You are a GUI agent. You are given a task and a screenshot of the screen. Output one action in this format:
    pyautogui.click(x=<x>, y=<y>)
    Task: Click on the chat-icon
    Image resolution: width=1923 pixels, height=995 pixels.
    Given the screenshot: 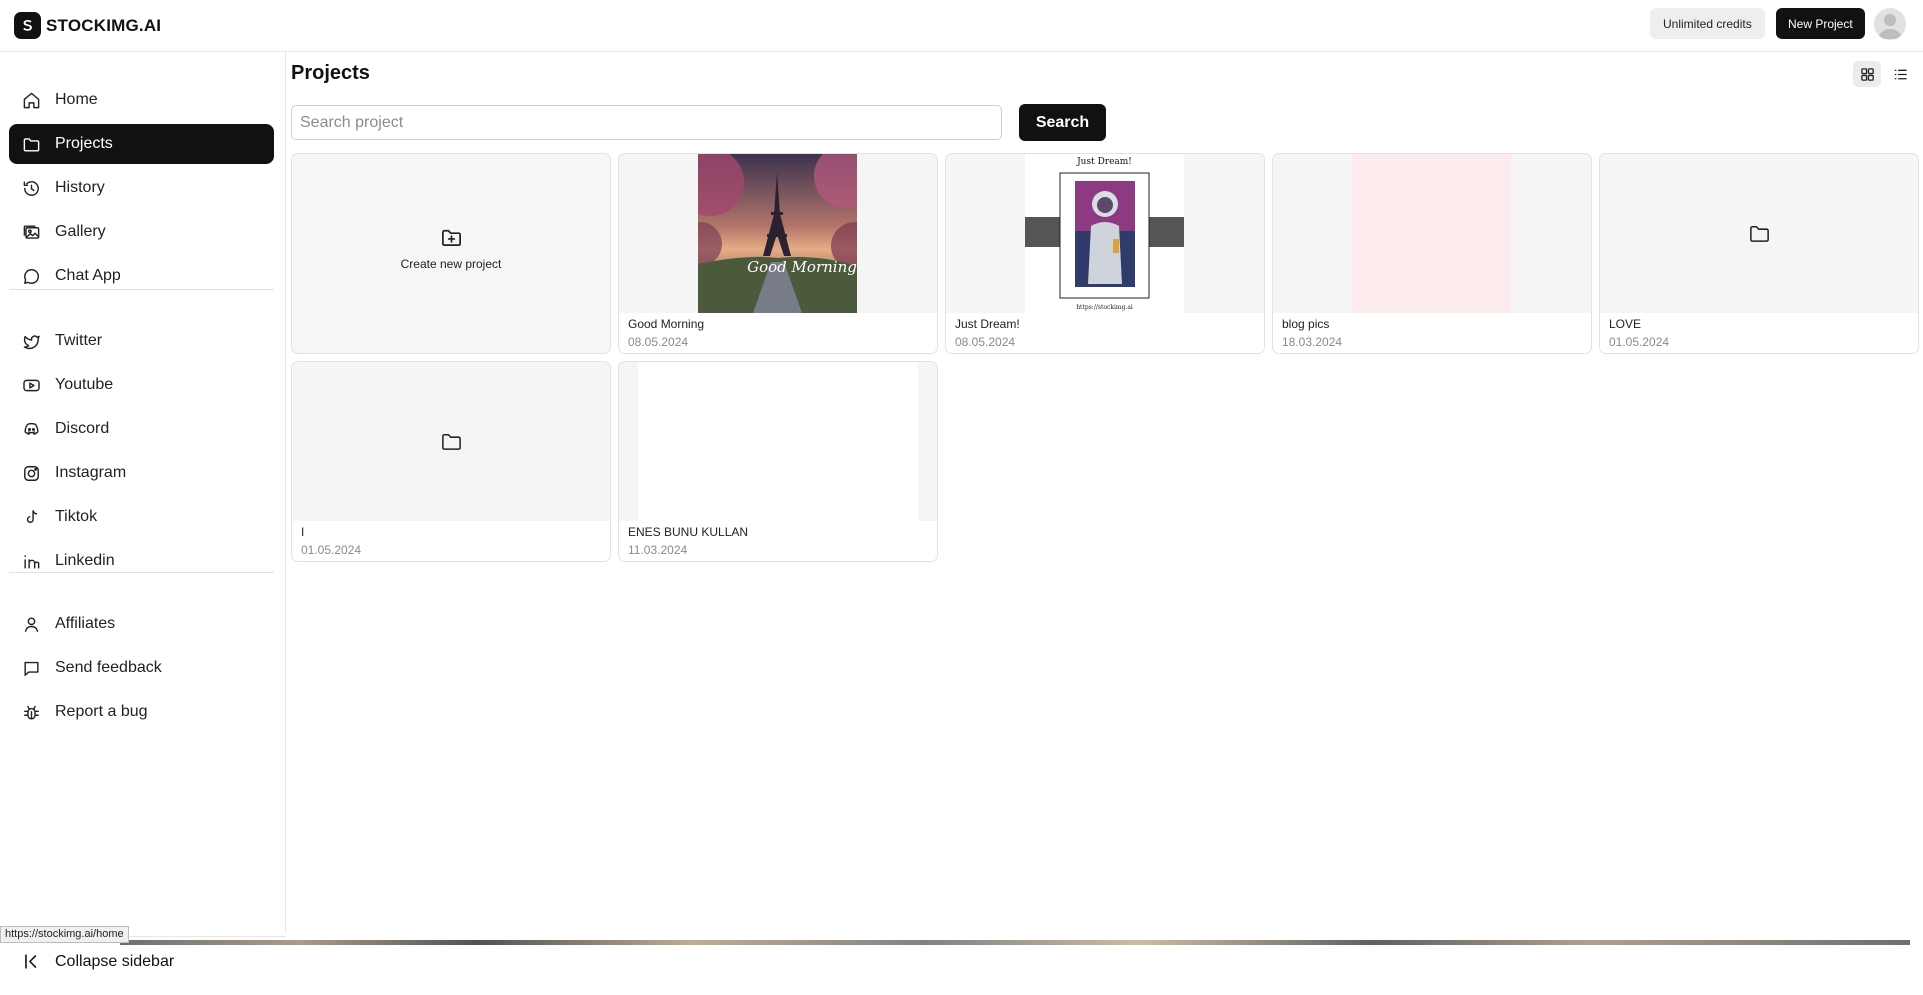 What is the action you would take?
    pyautogui.click(x=31, y=276)
    